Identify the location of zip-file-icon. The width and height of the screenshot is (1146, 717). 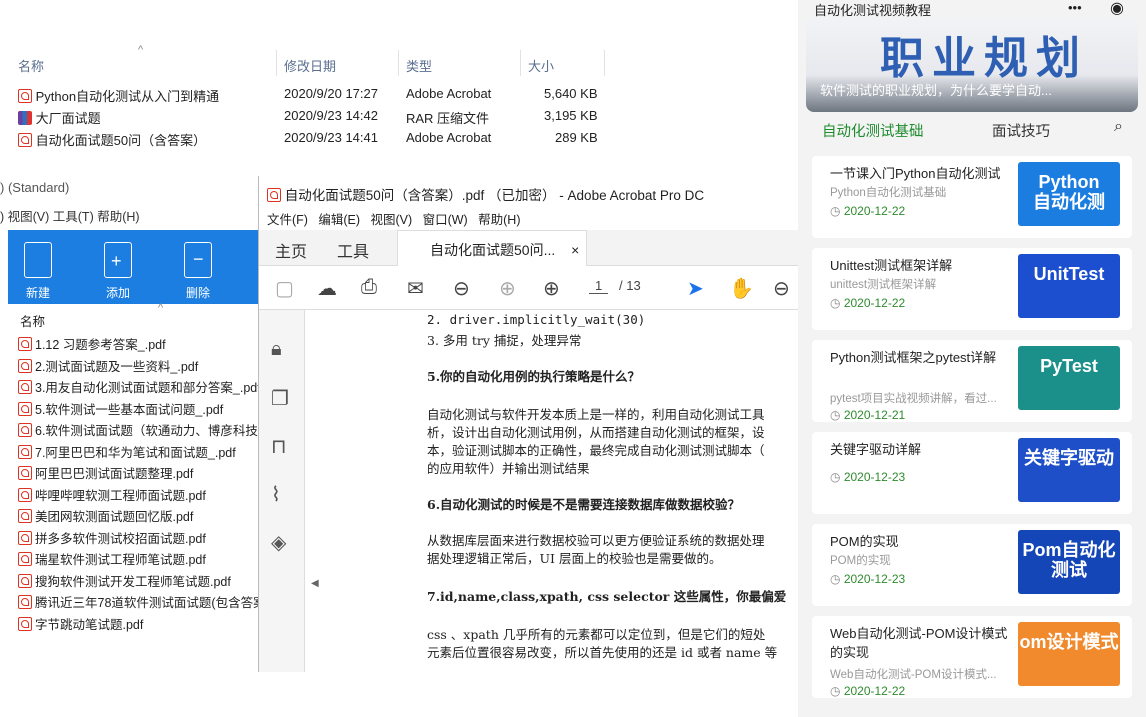
(38, 260).